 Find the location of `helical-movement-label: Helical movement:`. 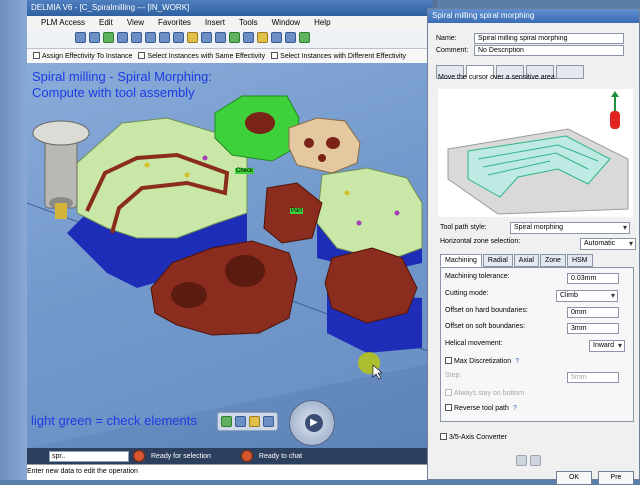

helical-movement-label: Helical movement: is located at coordinates (474, 343).